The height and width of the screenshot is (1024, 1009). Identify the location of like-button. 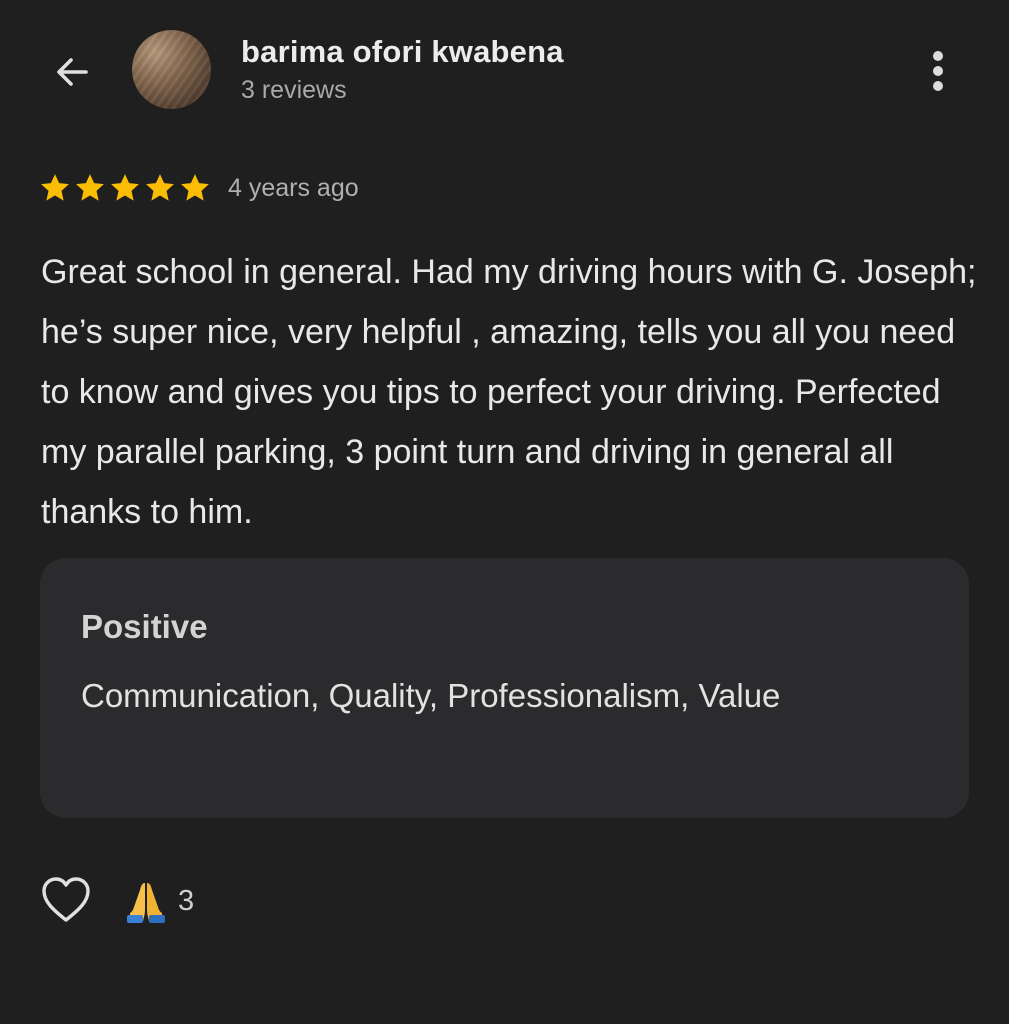
(66, 900).